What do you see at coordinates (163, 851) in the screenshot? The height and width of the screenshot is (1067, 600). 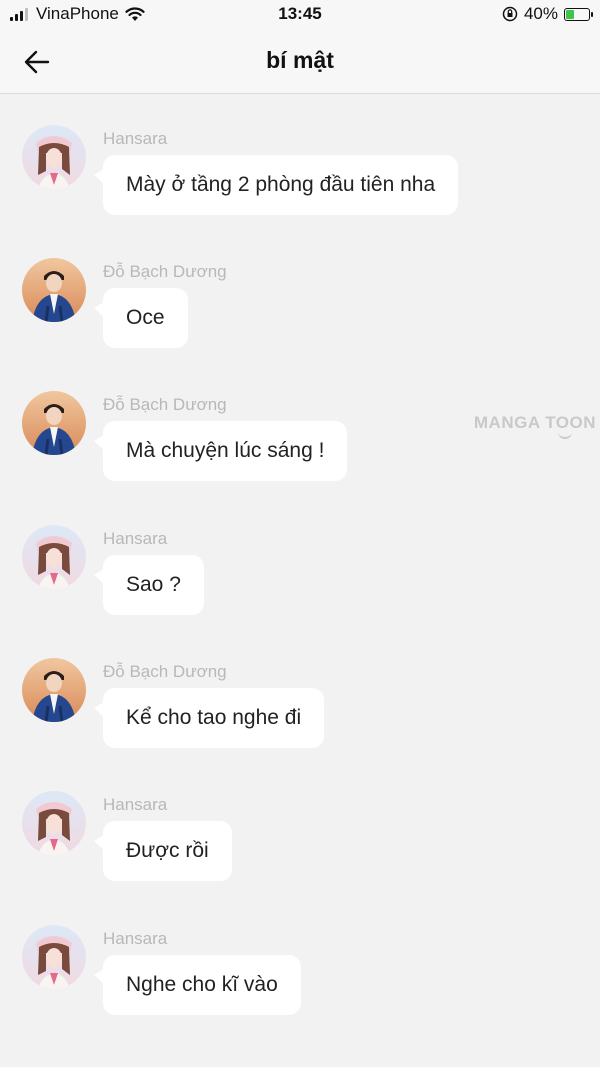 I see `message-bubble: Được rồi` at bounding box center [163, 851].